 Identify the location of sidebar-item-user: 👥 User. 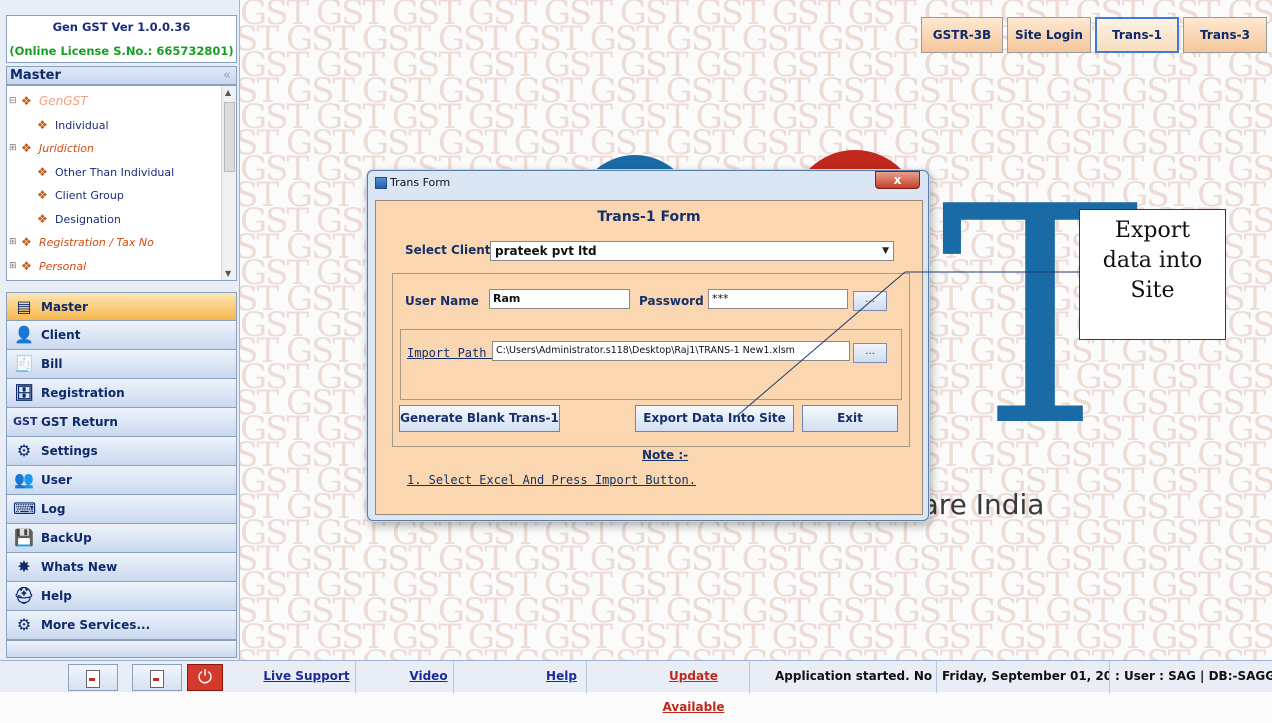
(121, 480).